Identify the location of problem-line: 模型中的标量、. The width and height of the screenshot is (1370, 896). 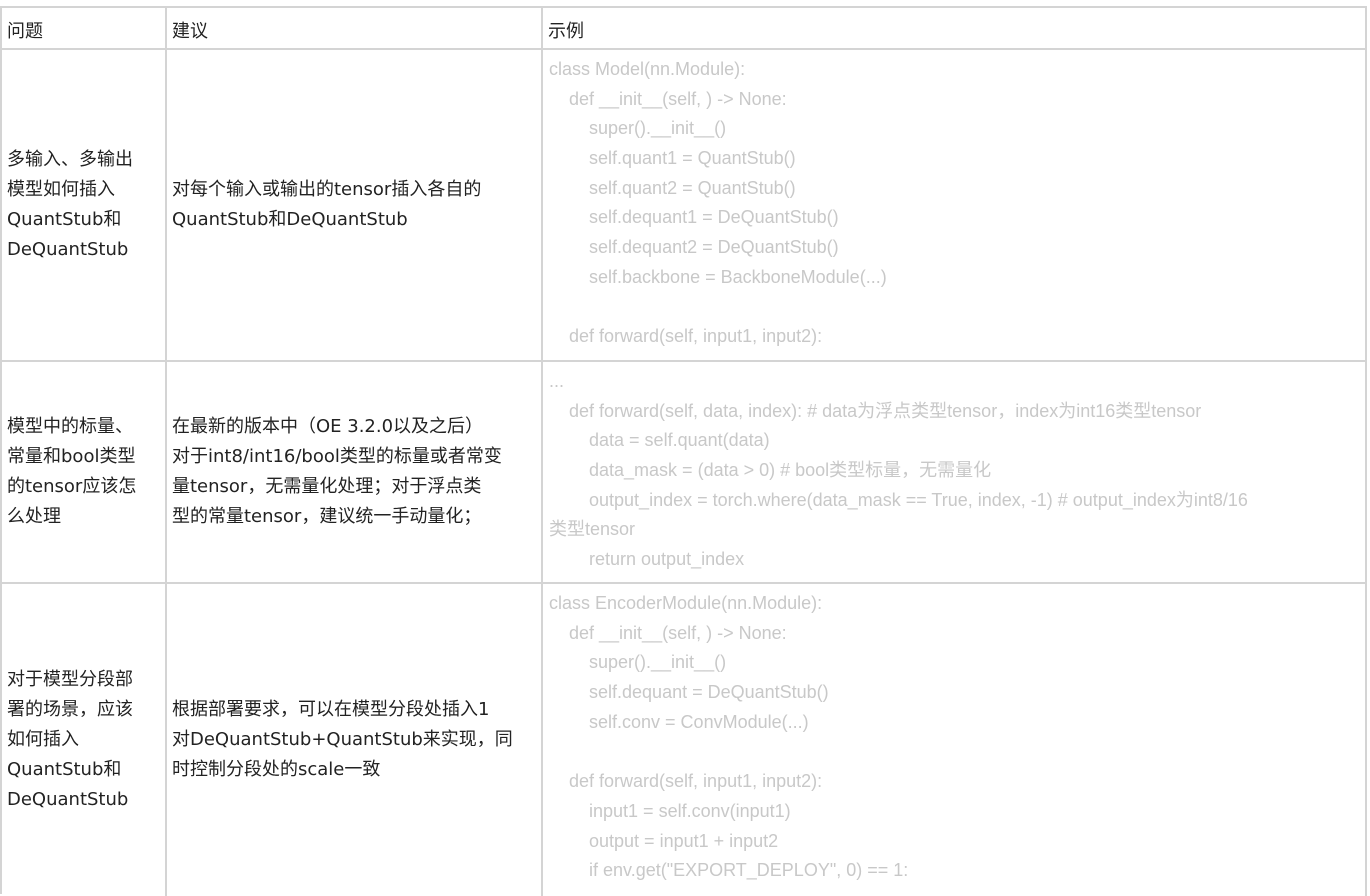
(70, 426).